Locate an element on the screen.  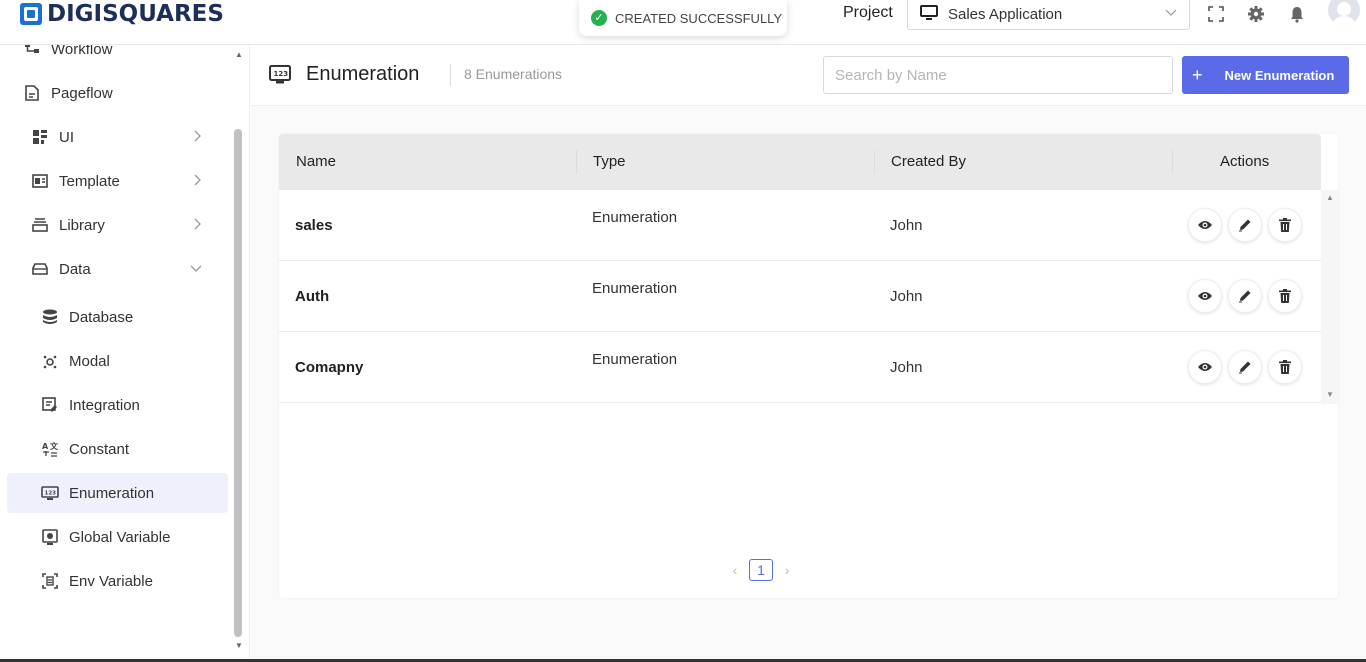
sidebar-item-label: Workflow is located at coordinates (82, 51).